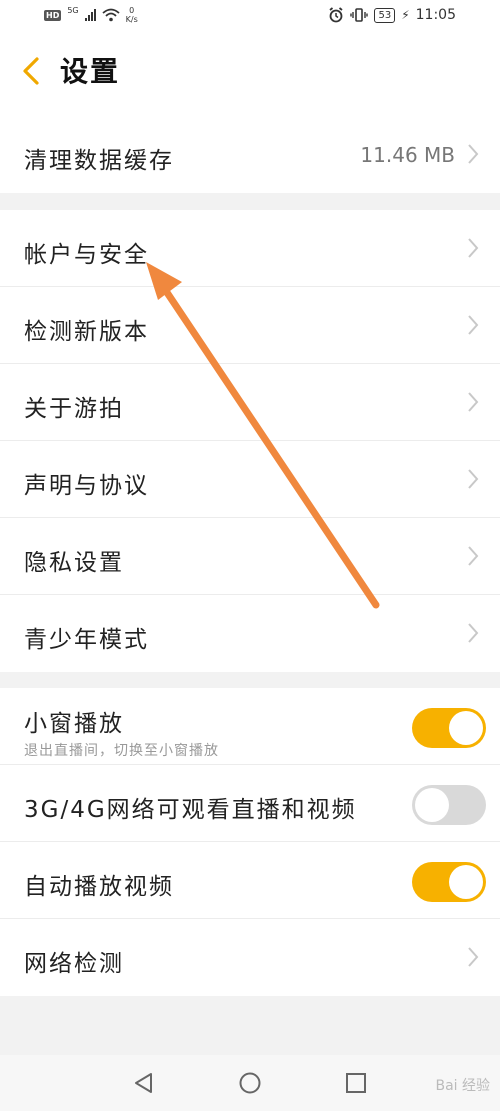 The height and width of the screenshot is (1111, 500). I want to click on alarm-icon, so click(336, 15).